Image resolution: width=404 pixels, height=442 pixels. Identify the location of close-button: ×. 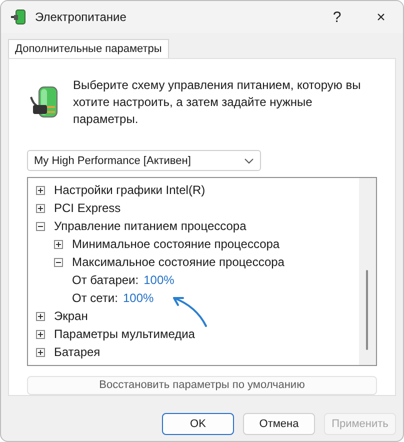
(381, 17).